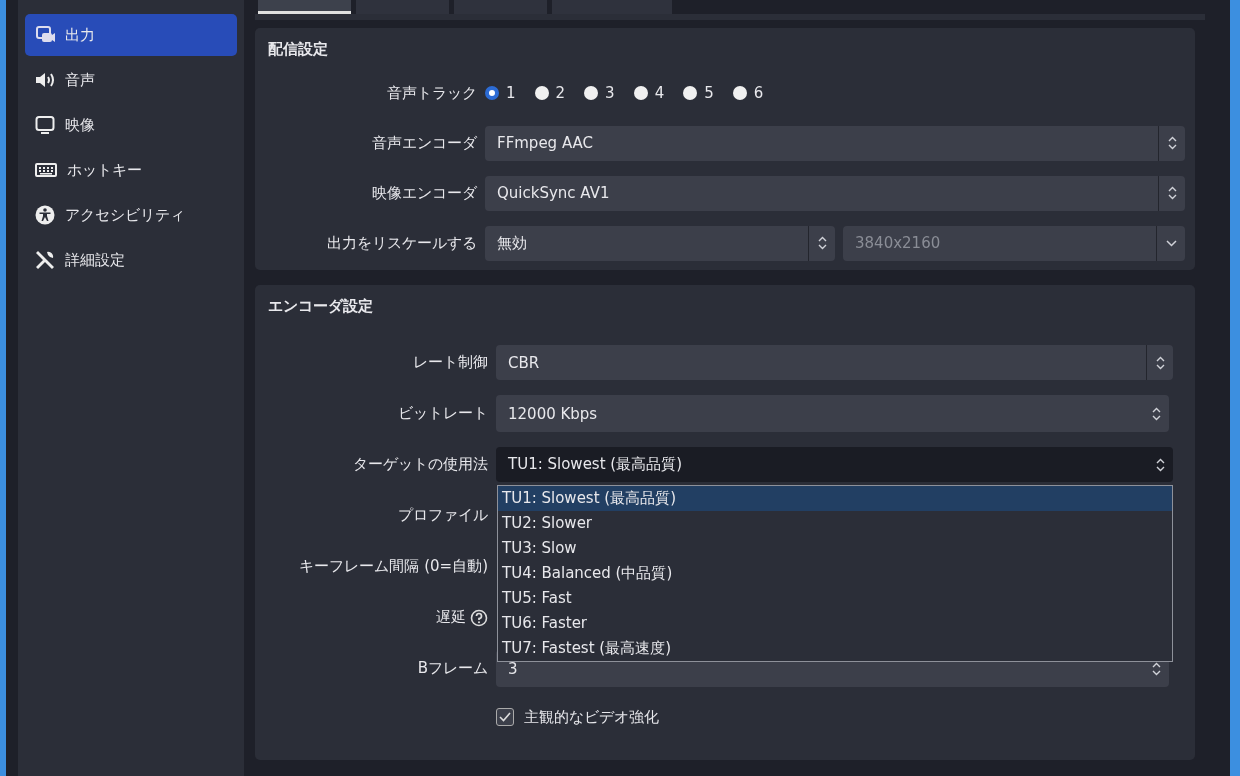 The width and height of the screenshot is (1240, 776). What do you see at coordinates (131, 215) in the screenshot?
I see `sidebar-item: アクセシビリティ` at bounding box center [131, 215].